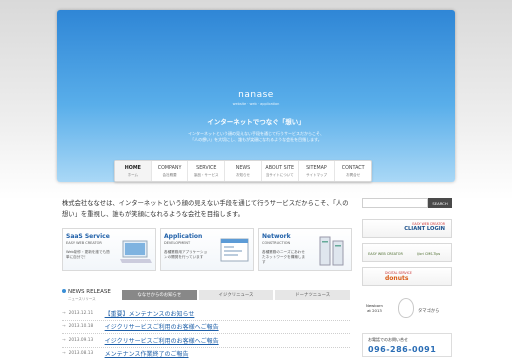 The width and height of the screenshot is (512, 358). Describe the element at coordinates (132, 168) in the screenshot. I see `nav-label: HOME` at that location.